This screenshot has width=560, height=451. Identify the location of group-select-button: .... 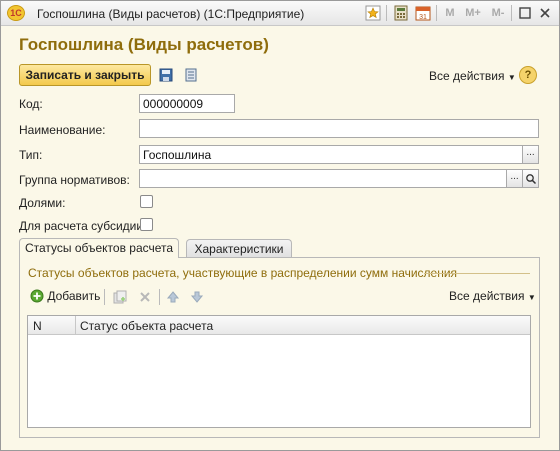
(514, 178).